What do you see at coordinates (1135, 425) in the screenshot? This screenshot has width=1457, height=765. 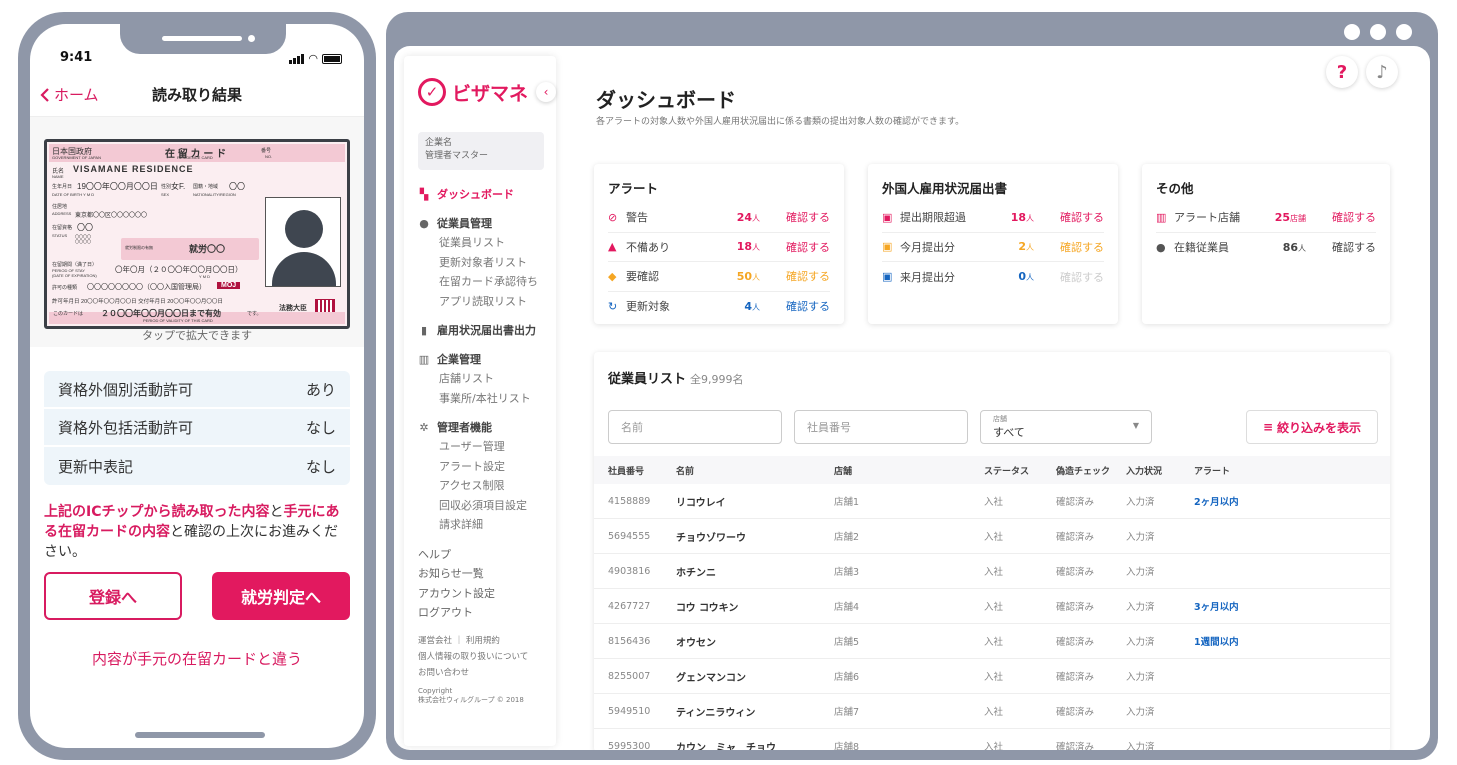 I see `chevron-down-icon: ▼` at bounding box center [1135, 425].